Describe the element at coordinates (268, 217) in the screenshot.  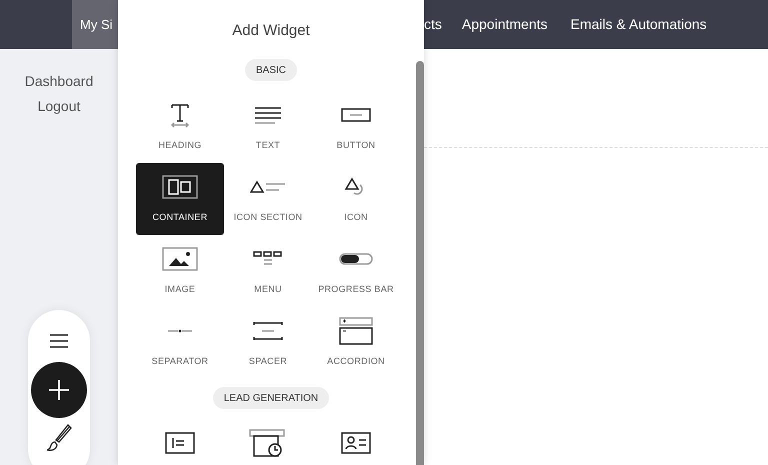
I see `widget-label: ICON SECTION` at that location.